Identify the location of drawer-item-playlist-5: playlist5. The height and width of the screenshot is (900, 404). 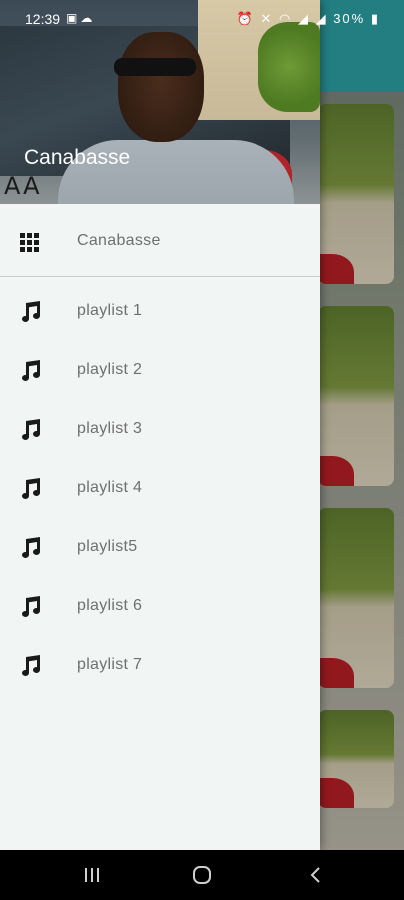
(160, 548).